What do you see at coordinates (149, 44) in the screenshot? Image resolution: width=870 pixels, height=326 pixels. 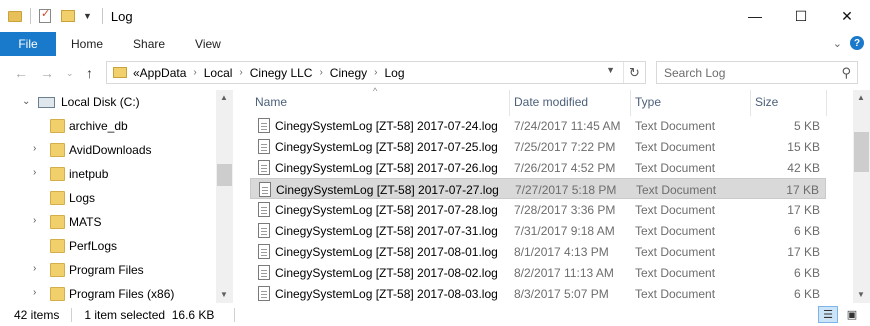 I see `tab-share: Share` at bounding box center [149, 44].